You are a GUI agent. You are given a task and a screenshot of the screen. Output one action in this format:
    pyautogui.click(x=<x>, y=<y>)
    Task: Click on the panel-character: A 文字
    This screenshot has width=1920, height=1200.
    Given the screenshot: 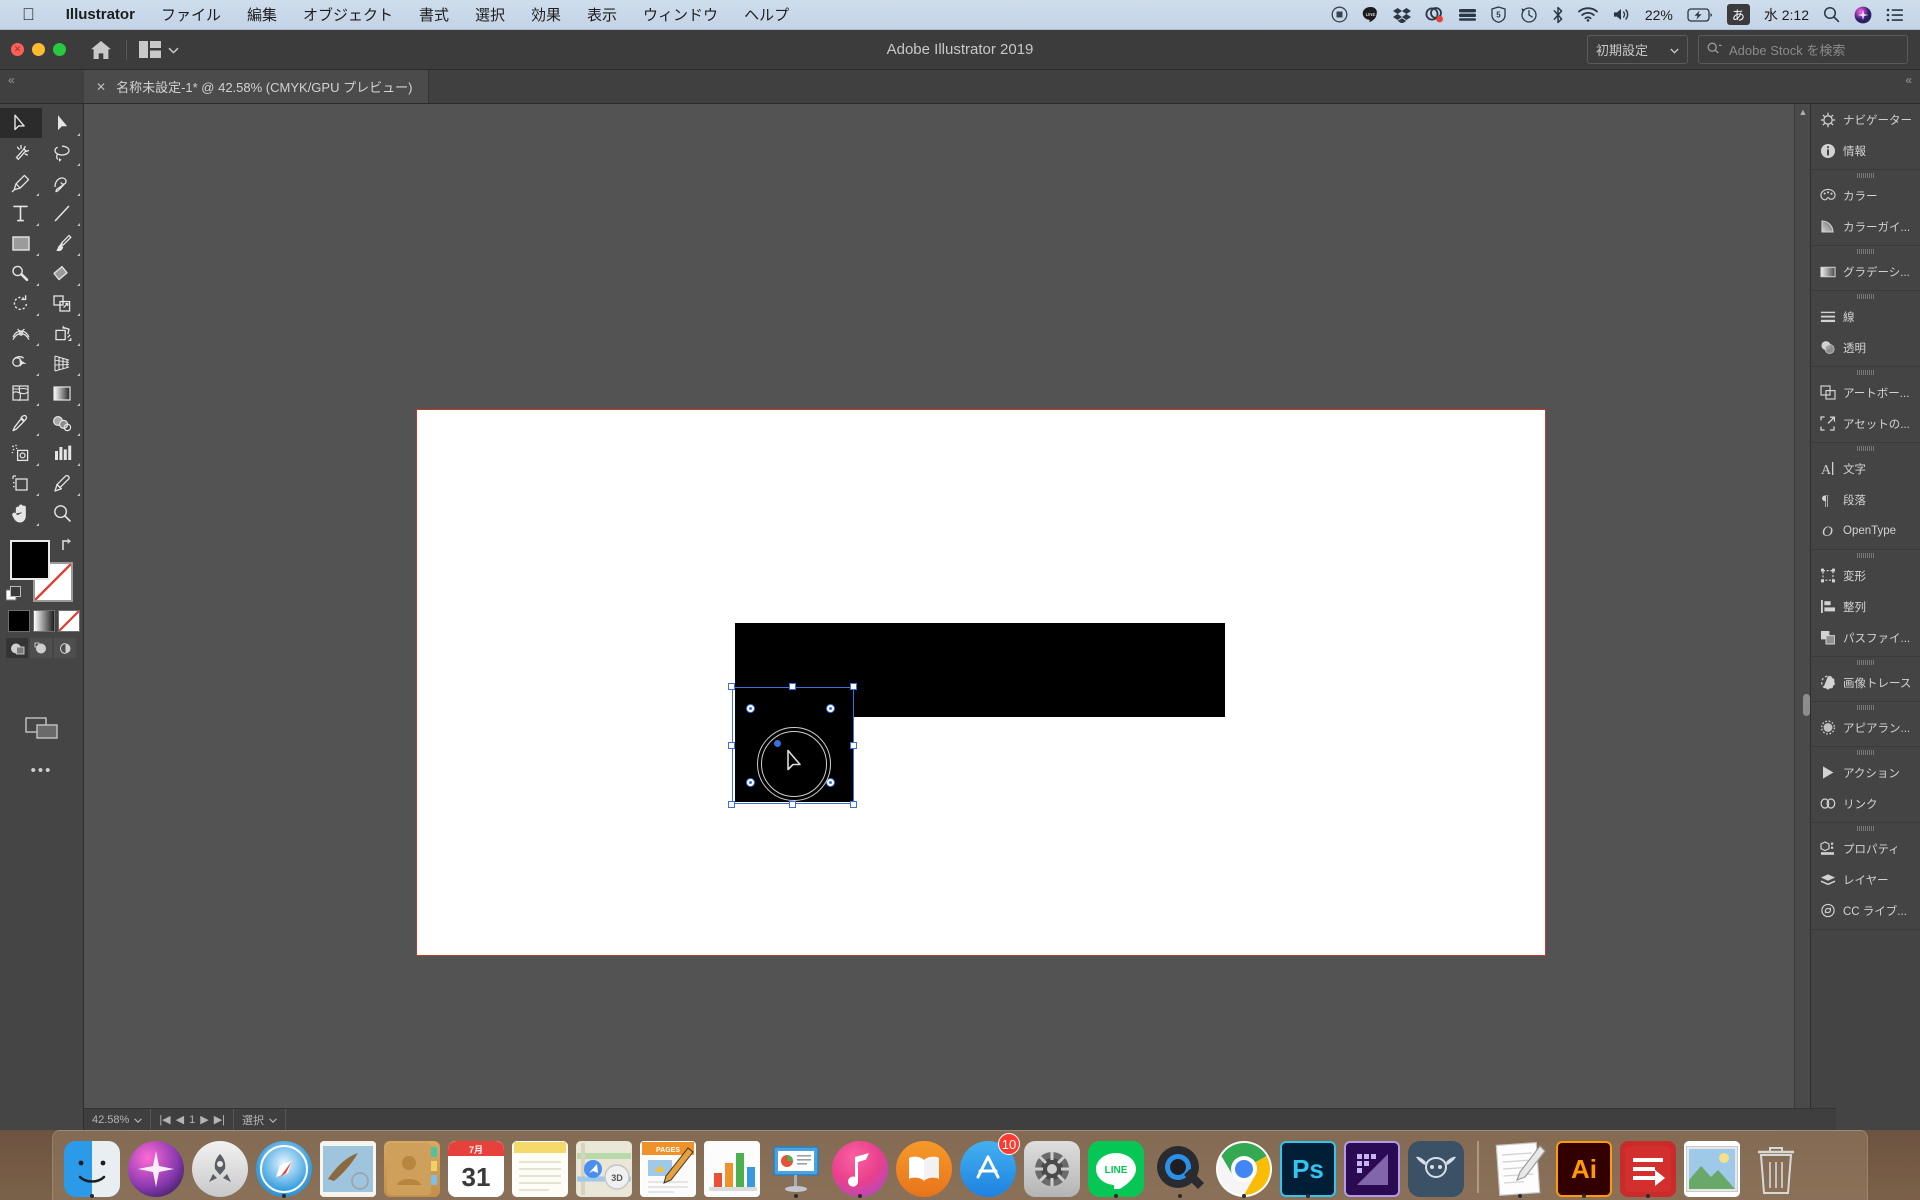 What is the action you would take?
    pyautogui.click(x=1865, y=468)
    